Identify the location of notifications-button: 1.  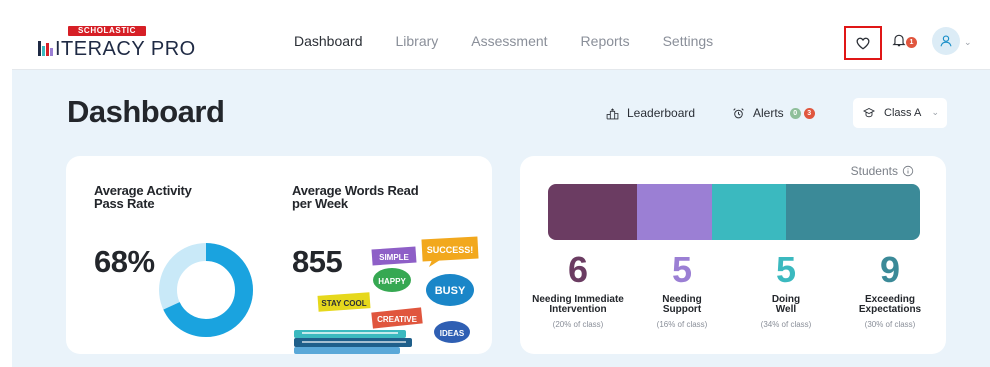
(905, 43).